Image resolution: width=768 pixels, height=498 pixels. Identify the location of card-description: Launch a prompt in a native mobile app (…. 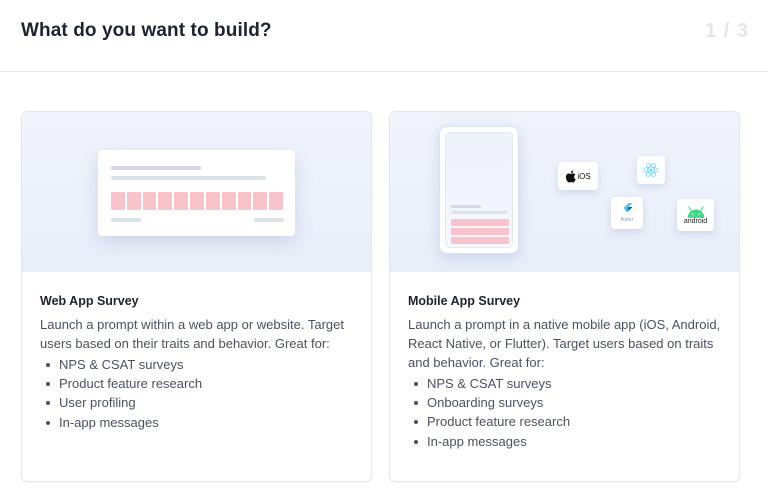
(564, 343).